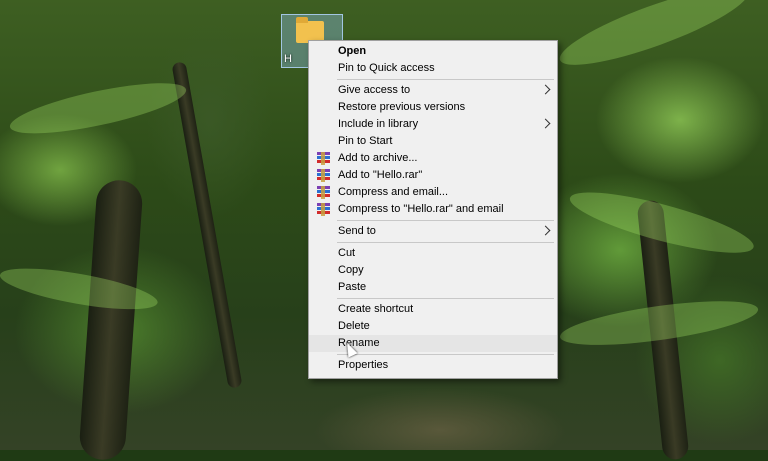  I want to click on menu-item-label: Delete, so click(354, 326).